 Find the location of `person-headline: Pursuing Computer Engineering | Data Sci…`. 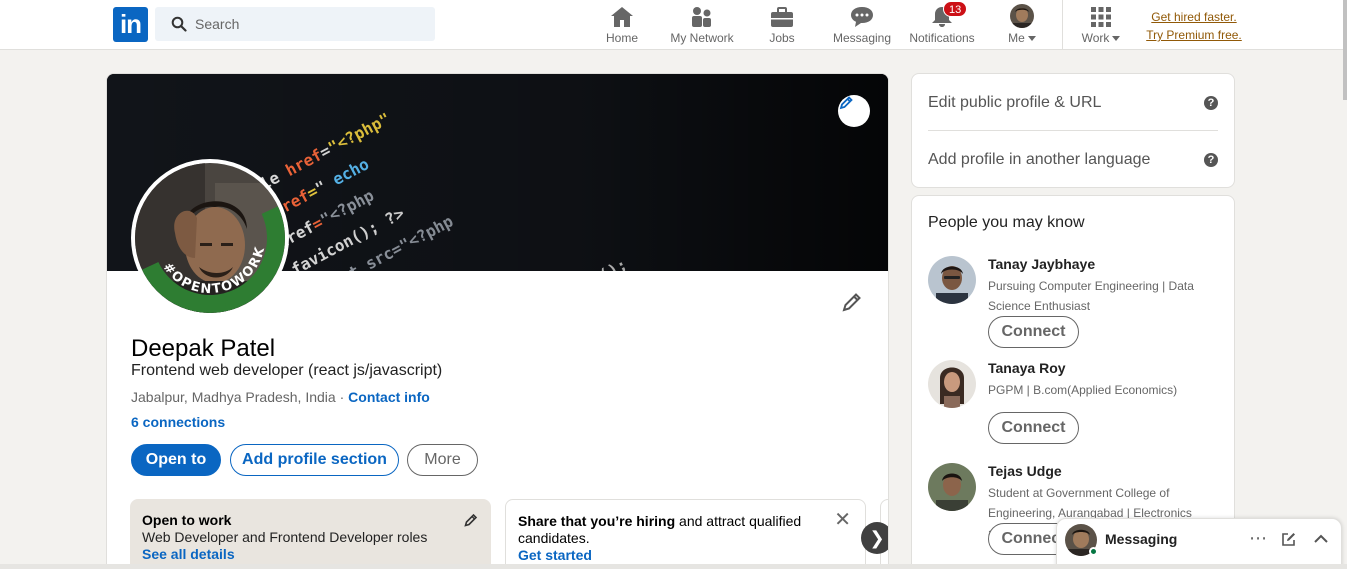

person-headline: Pursuing Computer Engineering | Data Sci… is located at coordinates (1091, 296).